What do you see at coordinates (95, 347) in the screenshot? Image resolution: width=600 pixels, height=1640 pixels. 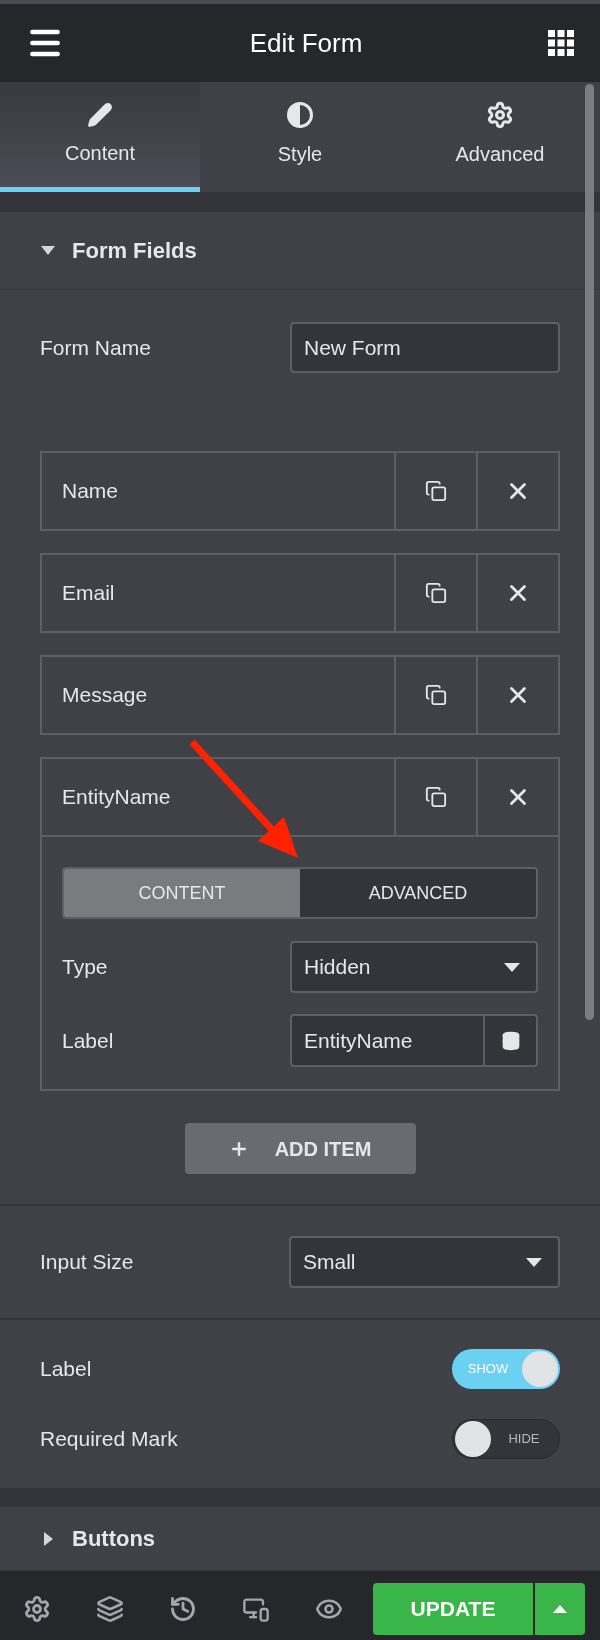 I see `field-label: Form Name` at bounding box center [95, 347].